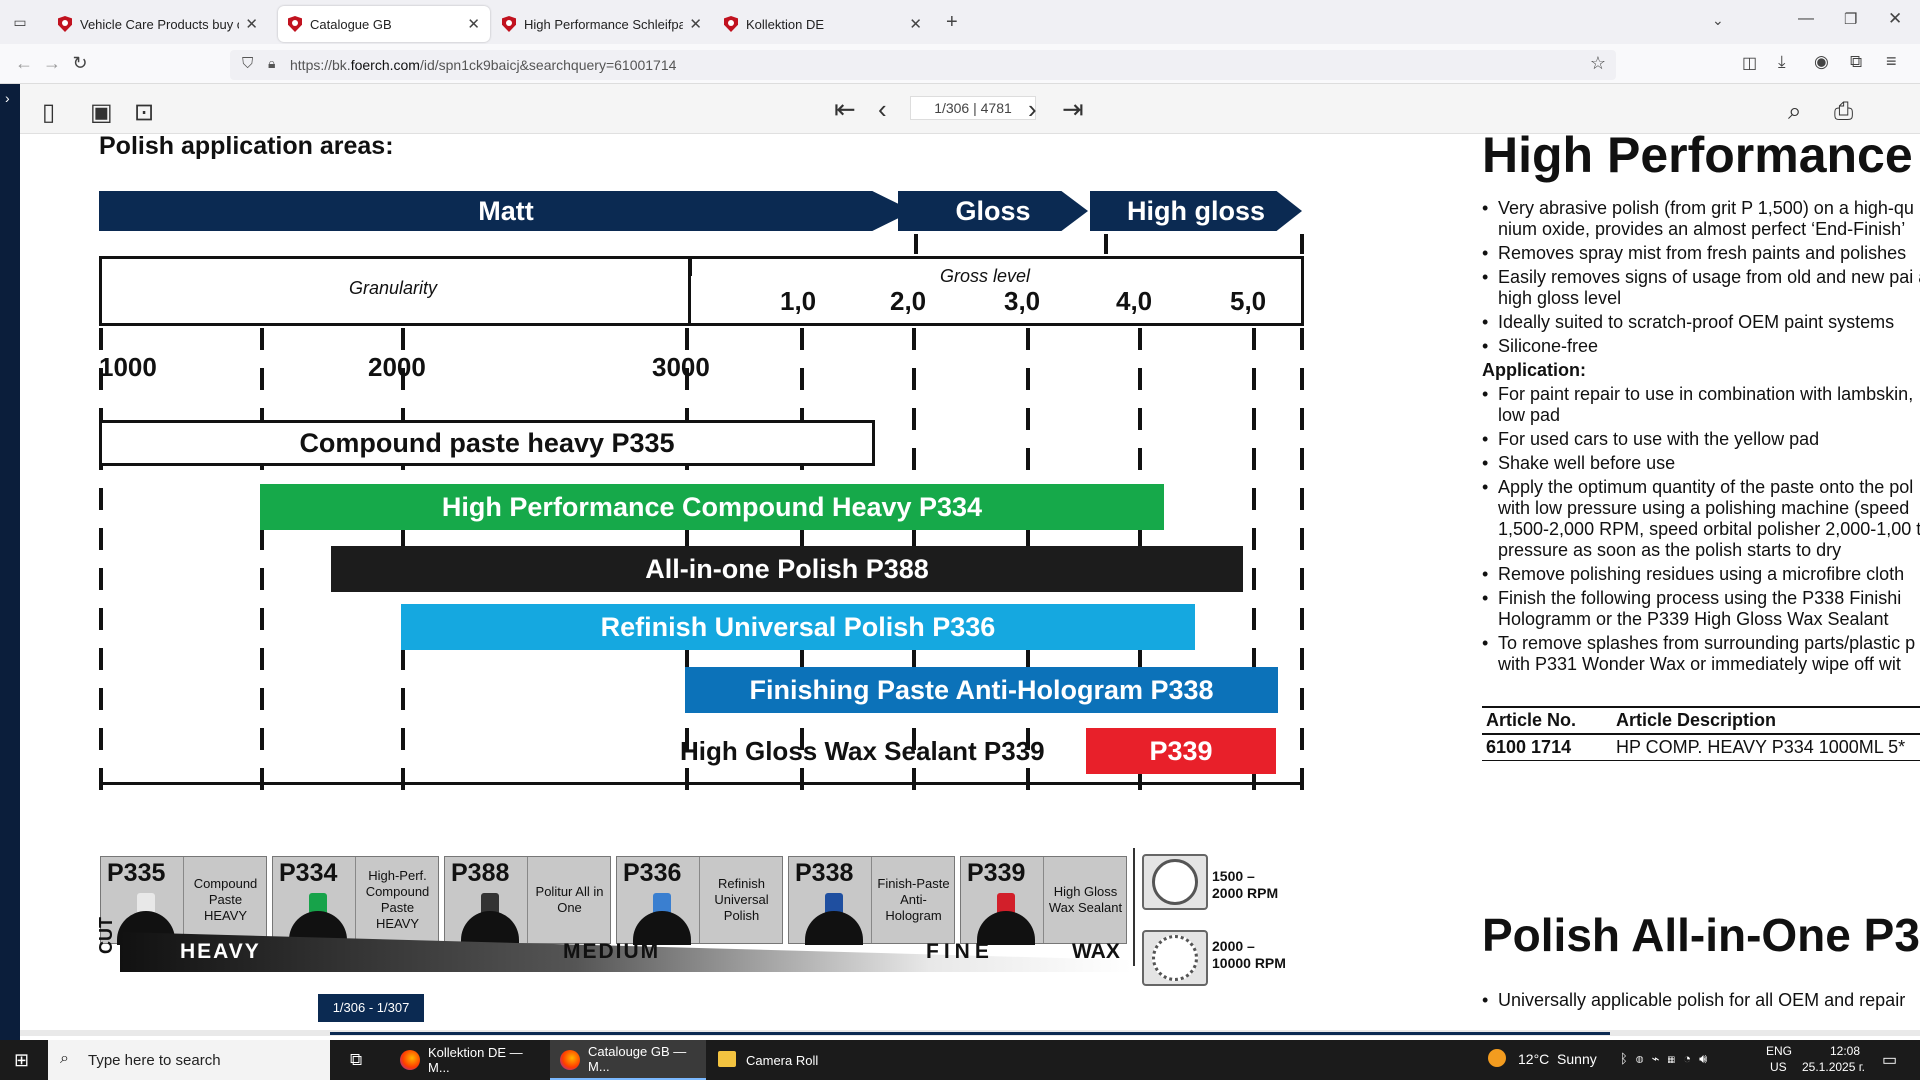  I want to click on viewer-side-panel: ›, so click(10, 562).